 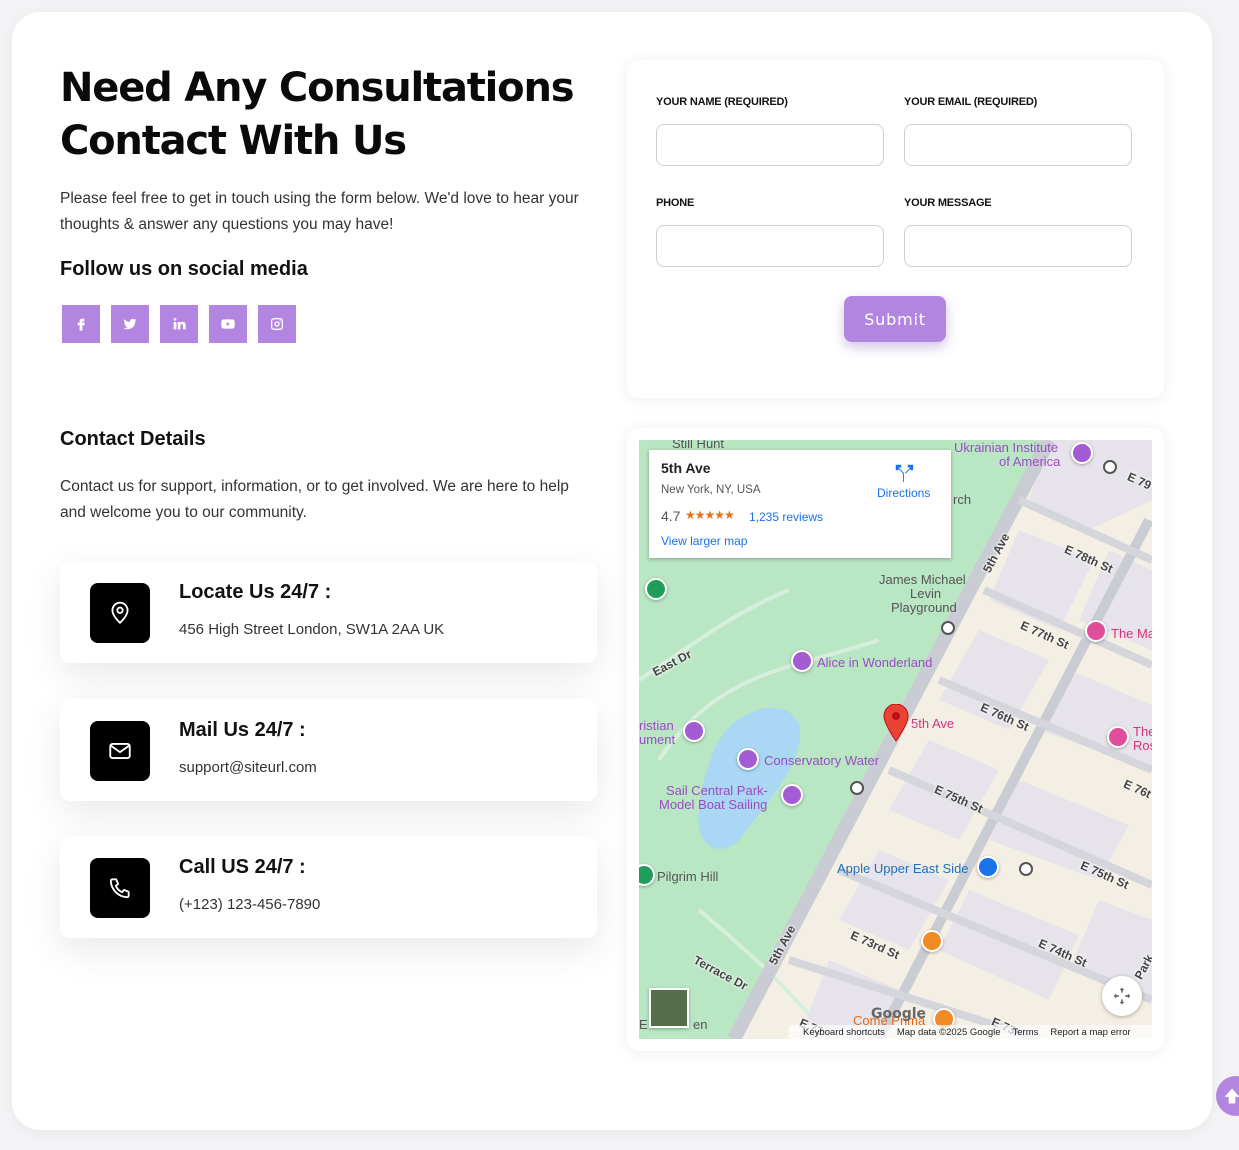 I want to click on place-address: New York, NY, USA, so click(x=711, y=490).